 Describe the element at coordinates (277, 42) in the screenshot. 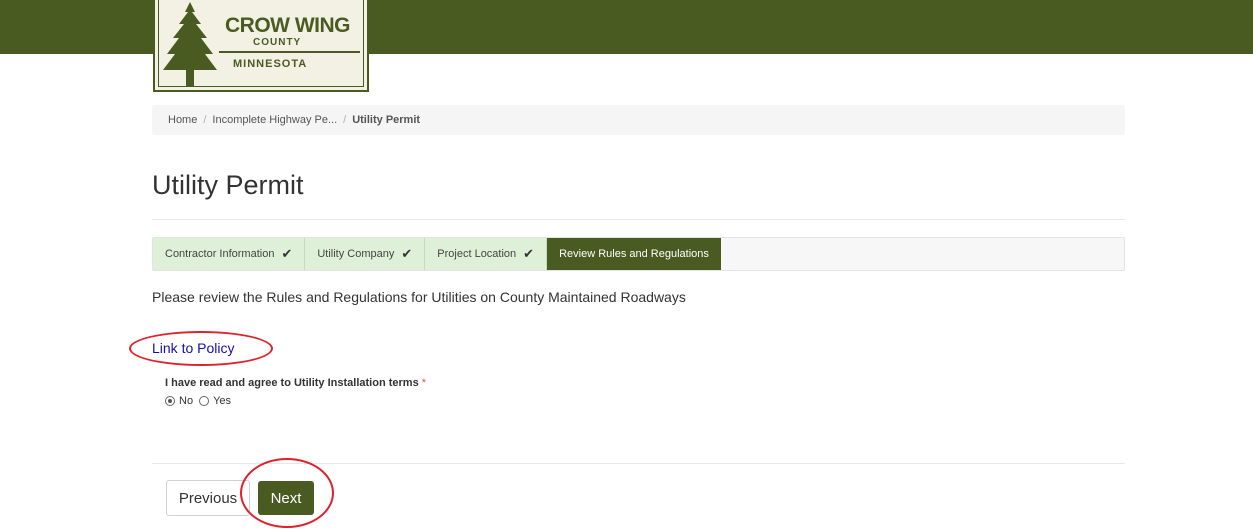

I see `logo-text-county: COUNTY` at that location.